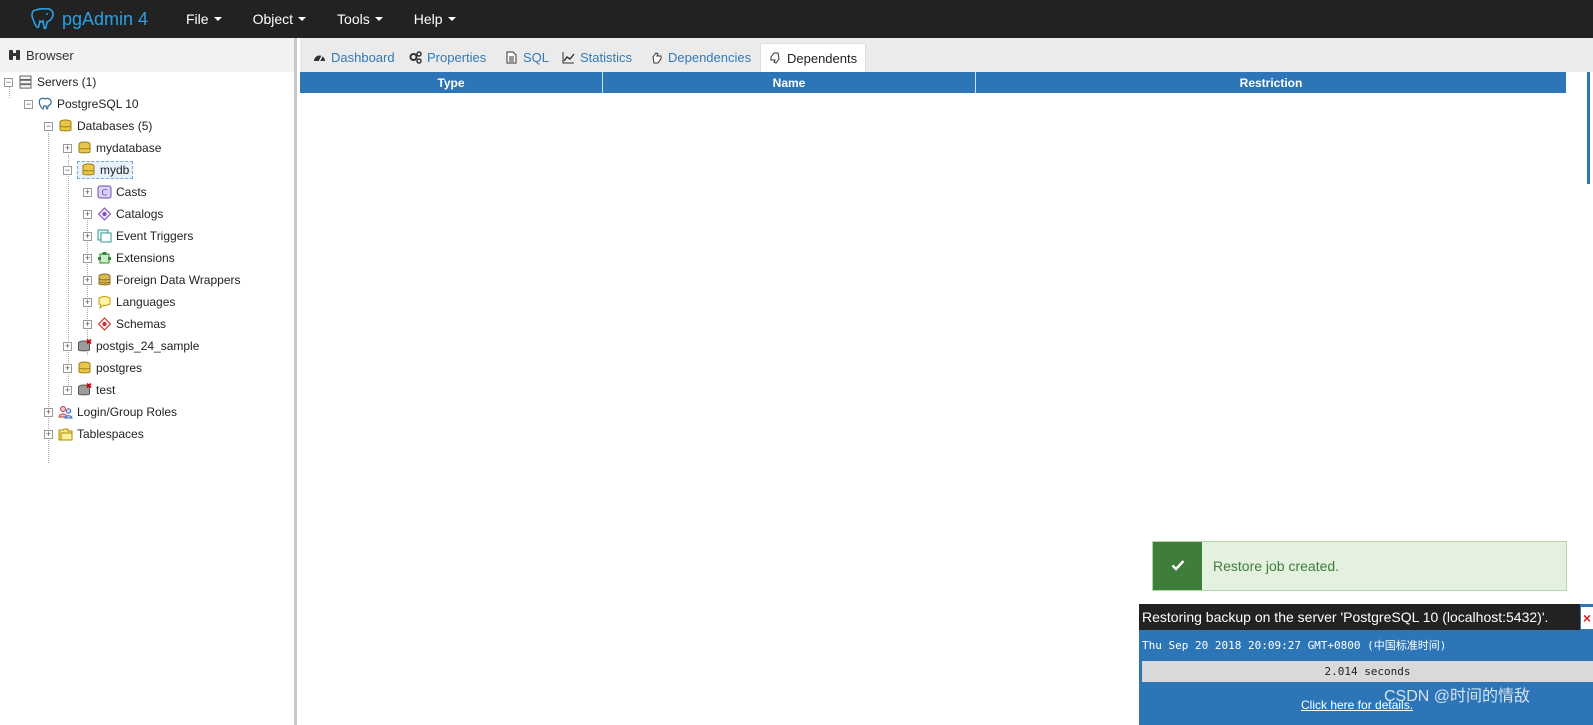 The width and height of the screenshot is (1593, 725). I want to click on tree-node-postgresql-10: − PostgreSQL 10, so click(81, 104).